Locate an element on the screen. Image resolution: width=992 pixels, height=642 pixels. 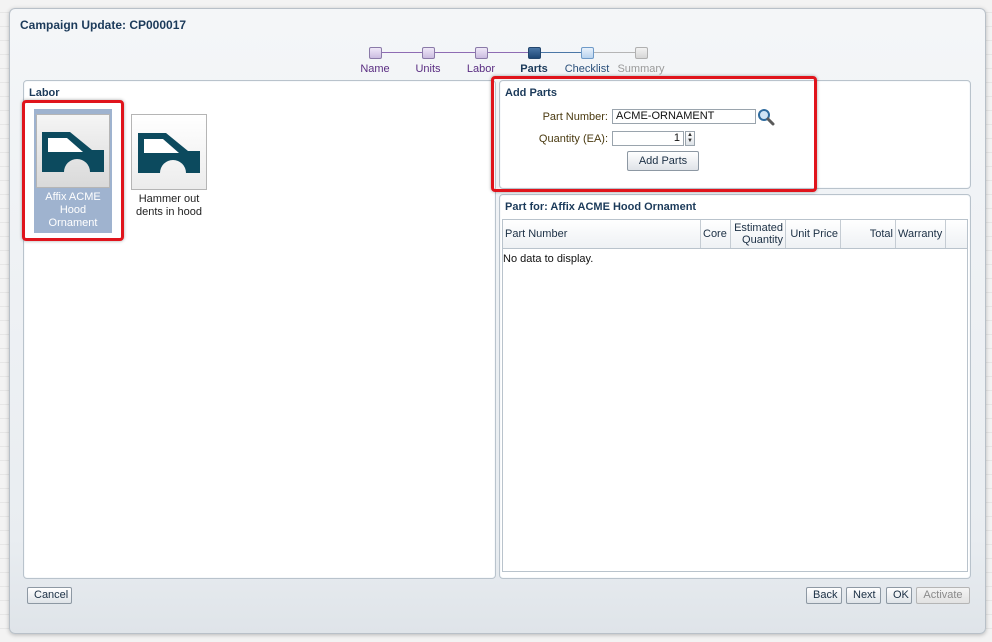
train-stop-labor: Labor is located at coordinates (481, 61).